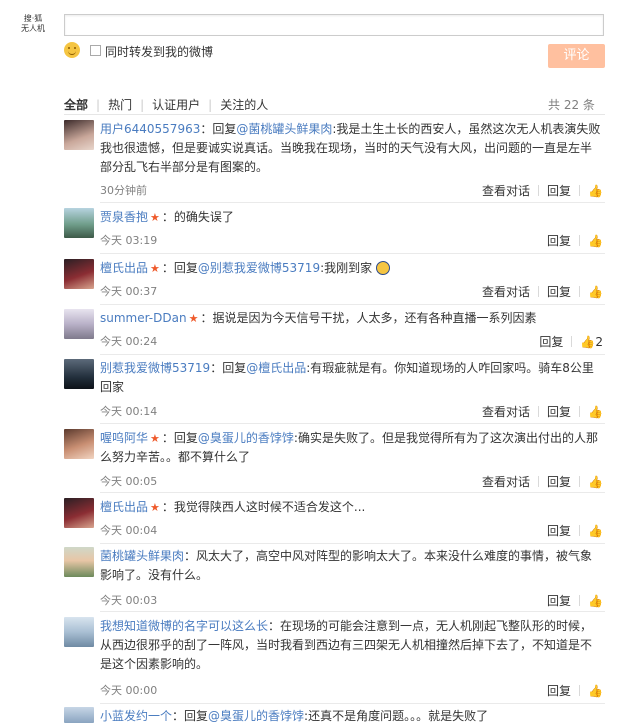 The image size is (617, 723). Describe the element at coordinates (72, 50) in the screenshot. I see `emoji-icon` at that location.